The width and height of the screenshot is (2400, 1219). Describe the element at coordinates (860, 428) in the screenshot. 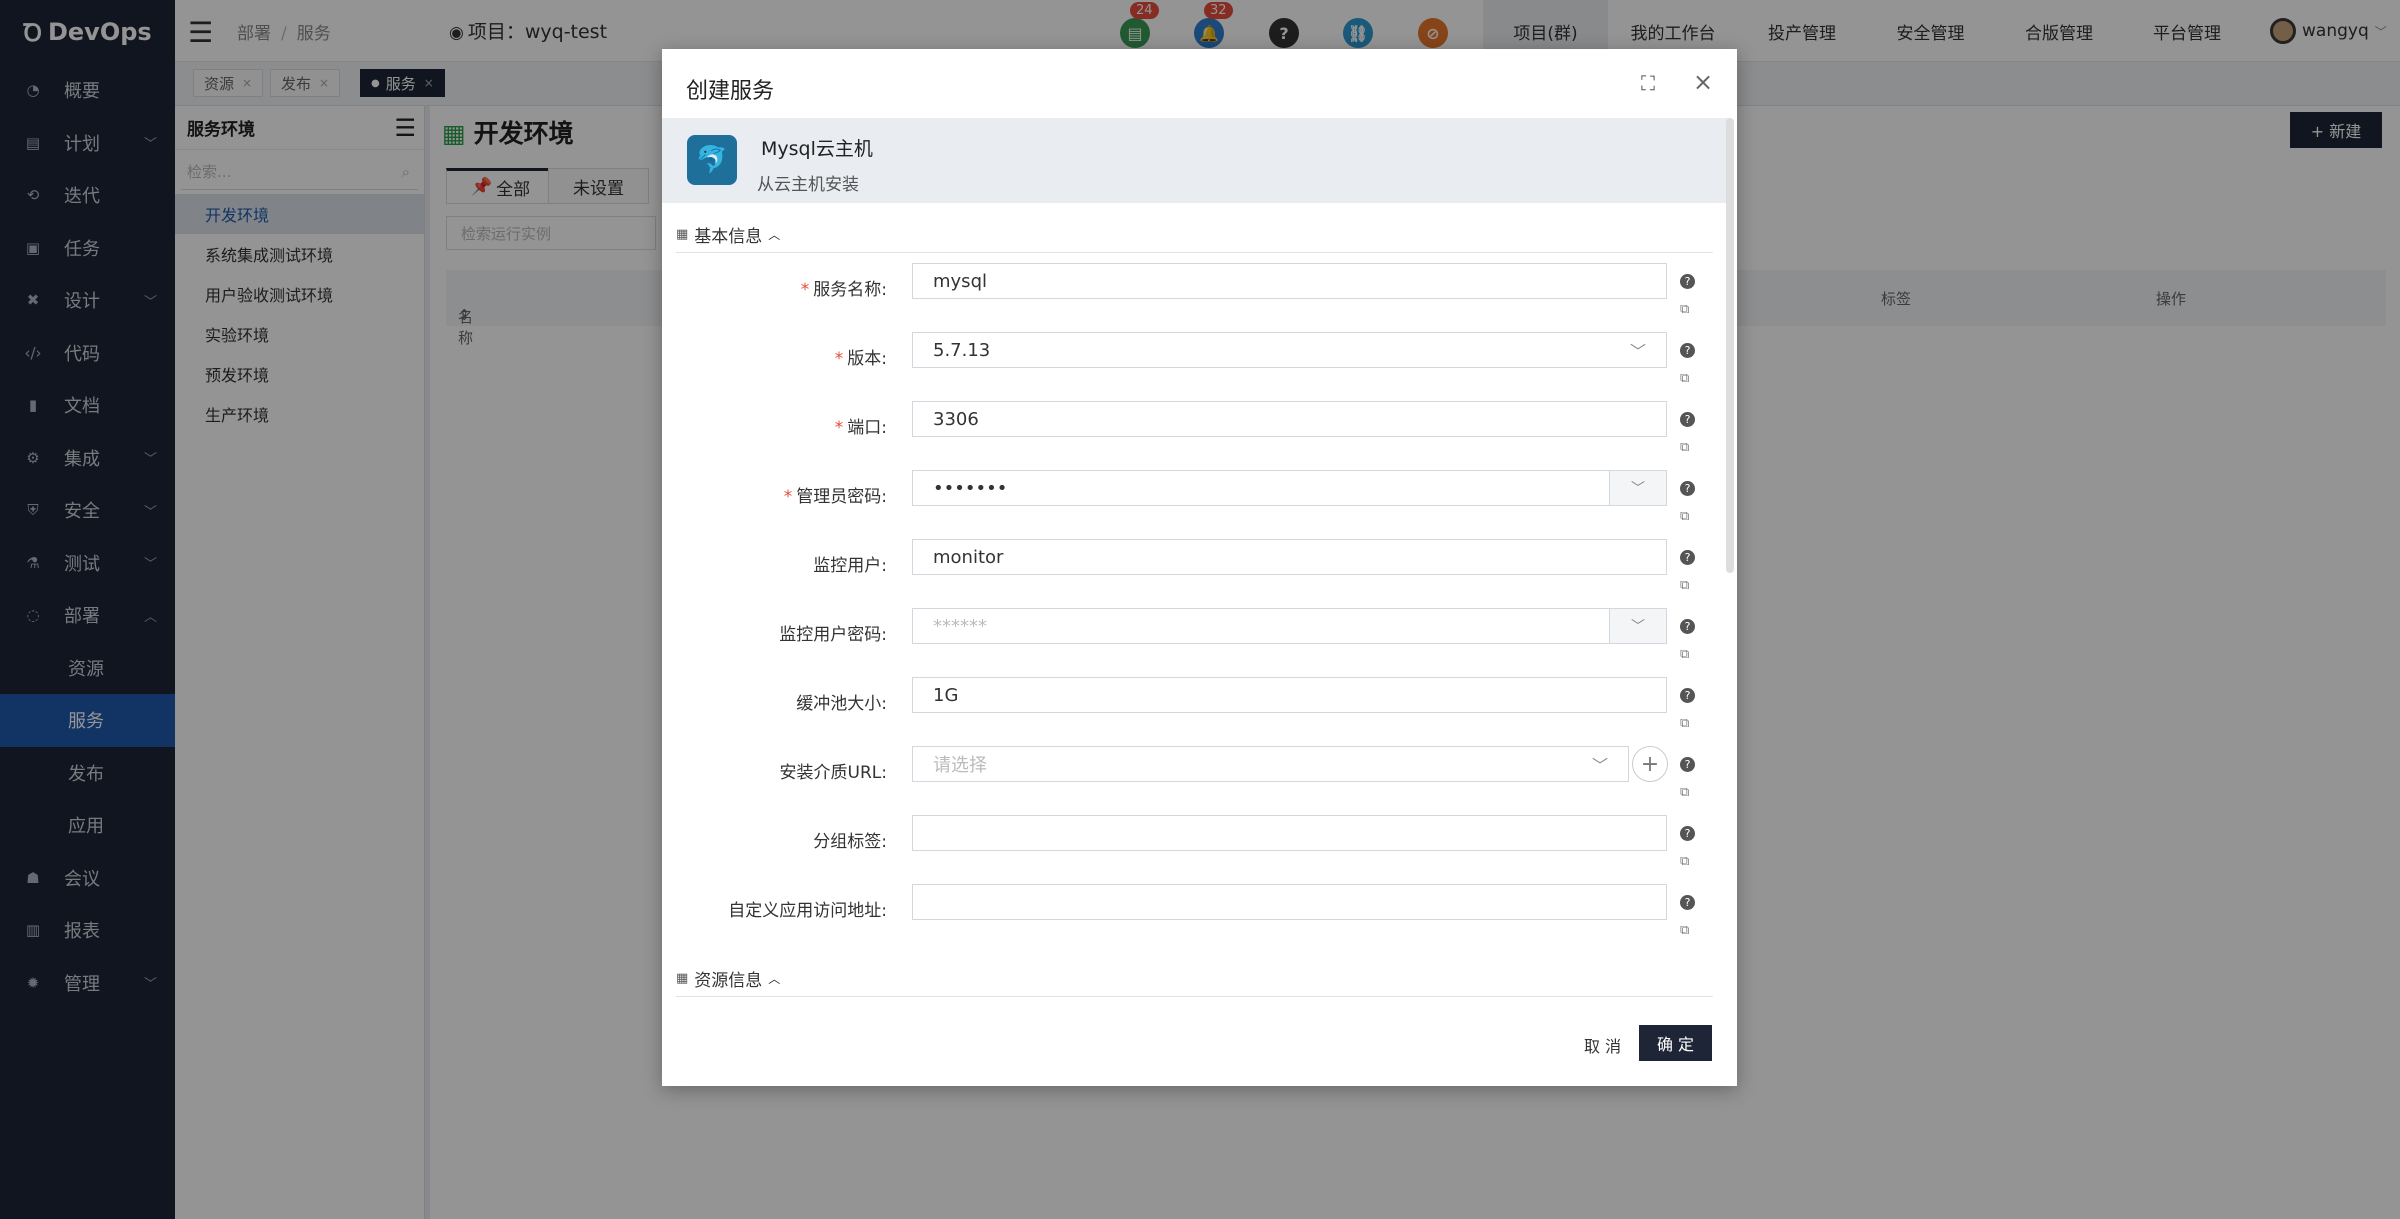

I see `field-label: * 端口:` at that location.